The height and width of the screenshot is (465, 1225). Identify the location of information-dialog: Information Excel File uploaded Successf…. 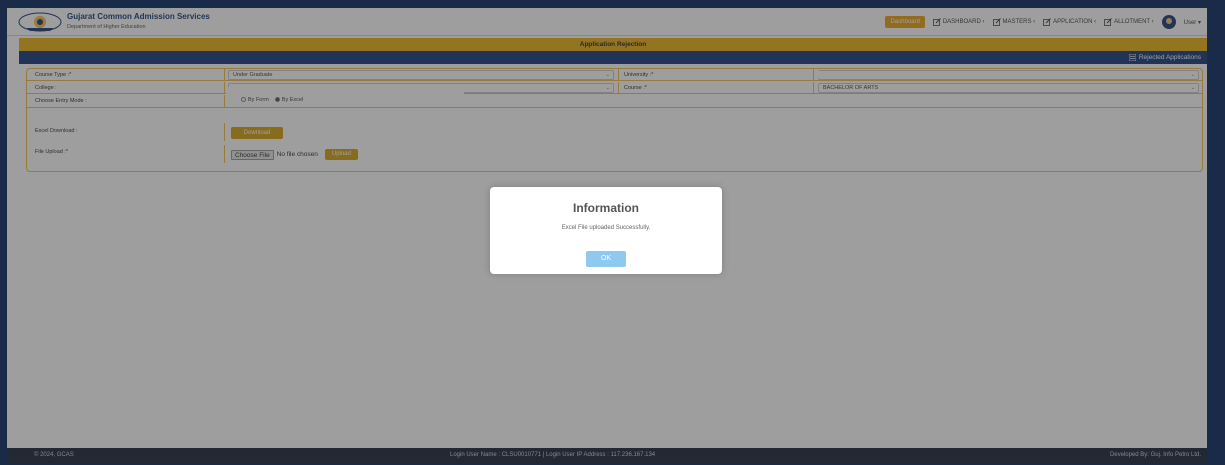
(606, 230).